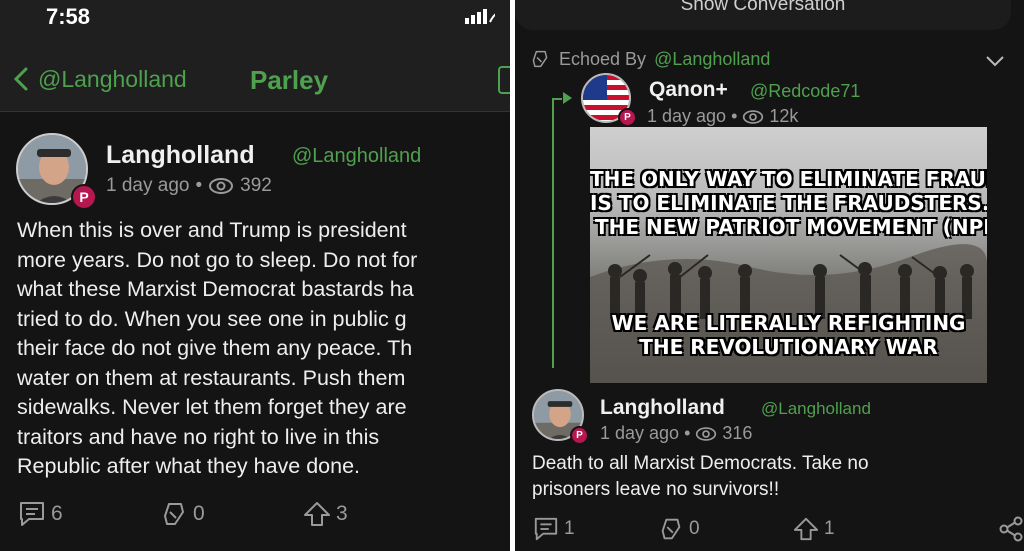 The width and height of the screenshot is (1024, 551). I want to click on back-label: @Langholland, so click(112, 78).